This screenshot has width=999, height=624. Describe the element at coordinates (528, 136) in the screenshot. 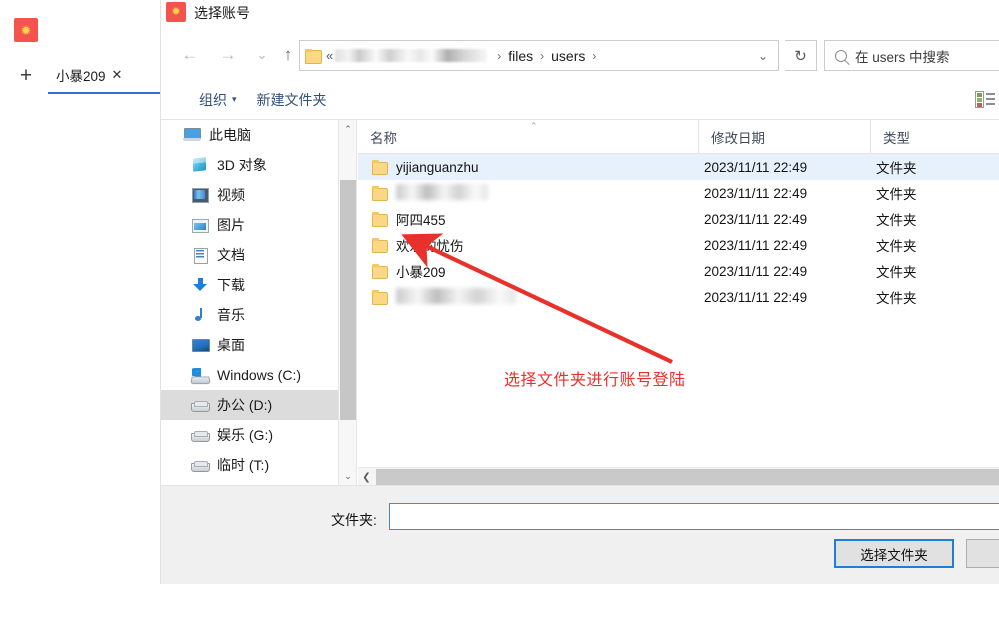

I see `column-header-name: 名称 ⌃` at that location.